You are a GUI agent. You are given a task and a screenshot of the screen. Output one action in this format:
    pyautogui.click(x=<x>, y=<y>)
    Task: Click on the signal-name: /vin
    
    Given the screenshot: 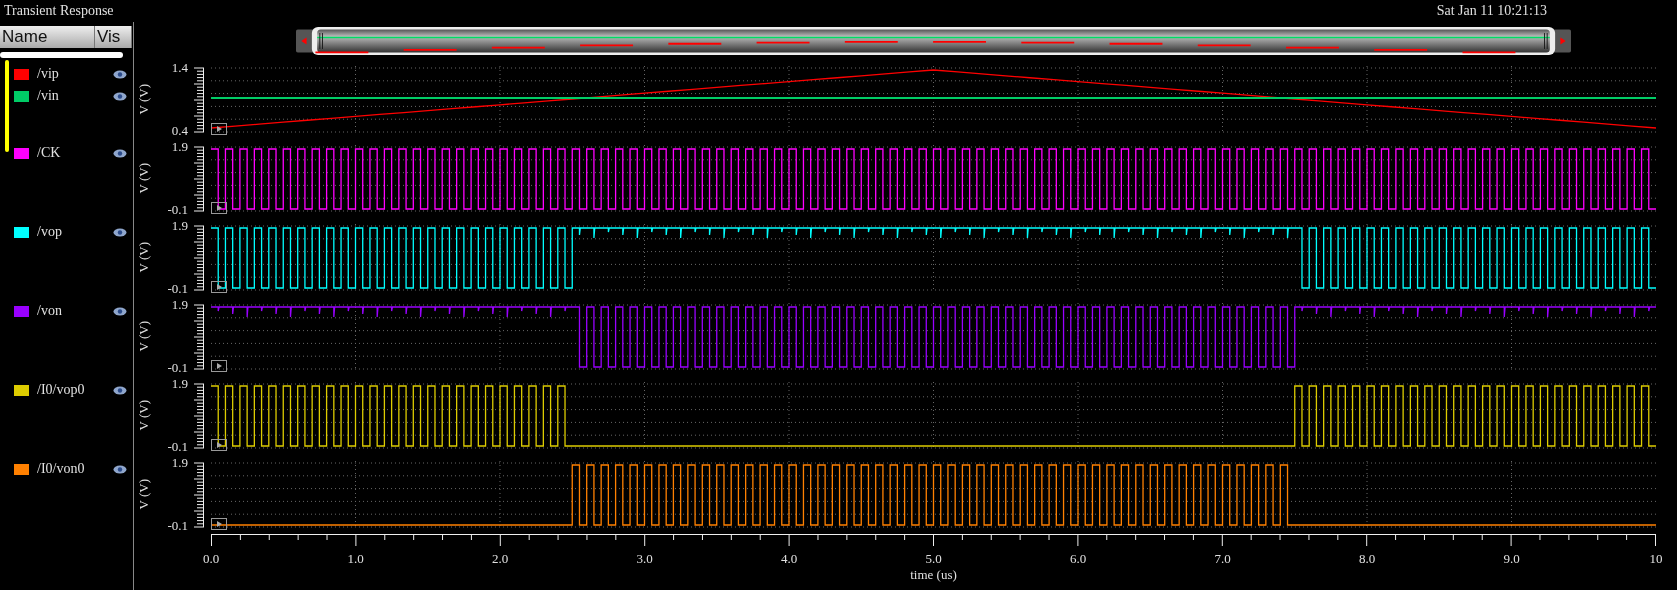 What is the action you would take?
    pyautogui.click(x=71, y=96)
    